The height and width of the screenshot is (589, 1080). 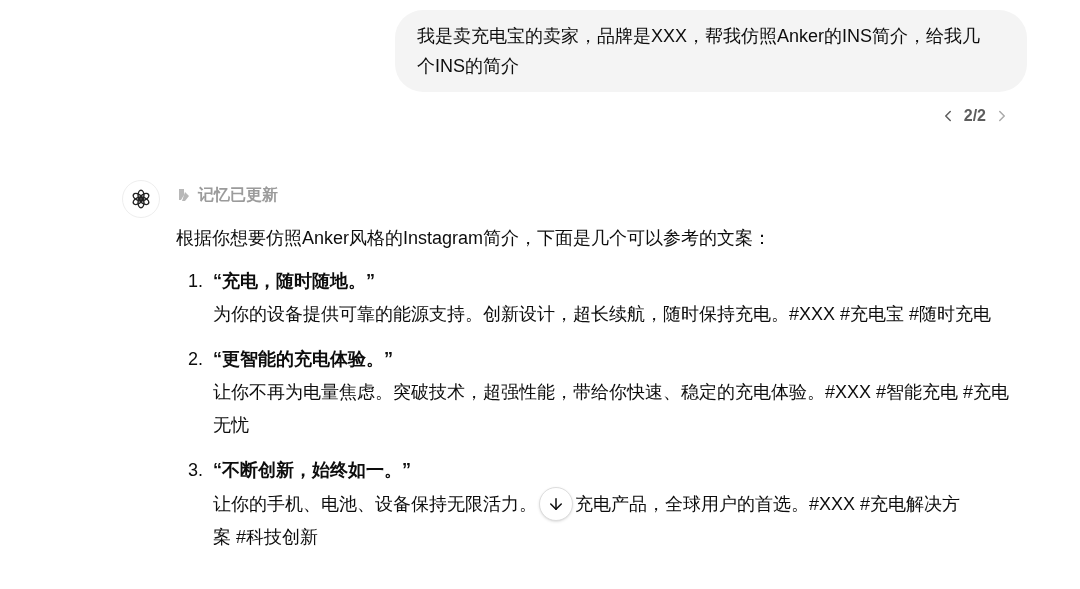 What do you see at coordinates (711, 51) in the screenshot?
I see `user-message: 我是卖充电宝的卖家，品牌是XXX，帮我仿照Anker的INS简介，给我几个INS的简介` at bounding box center [711, 51].